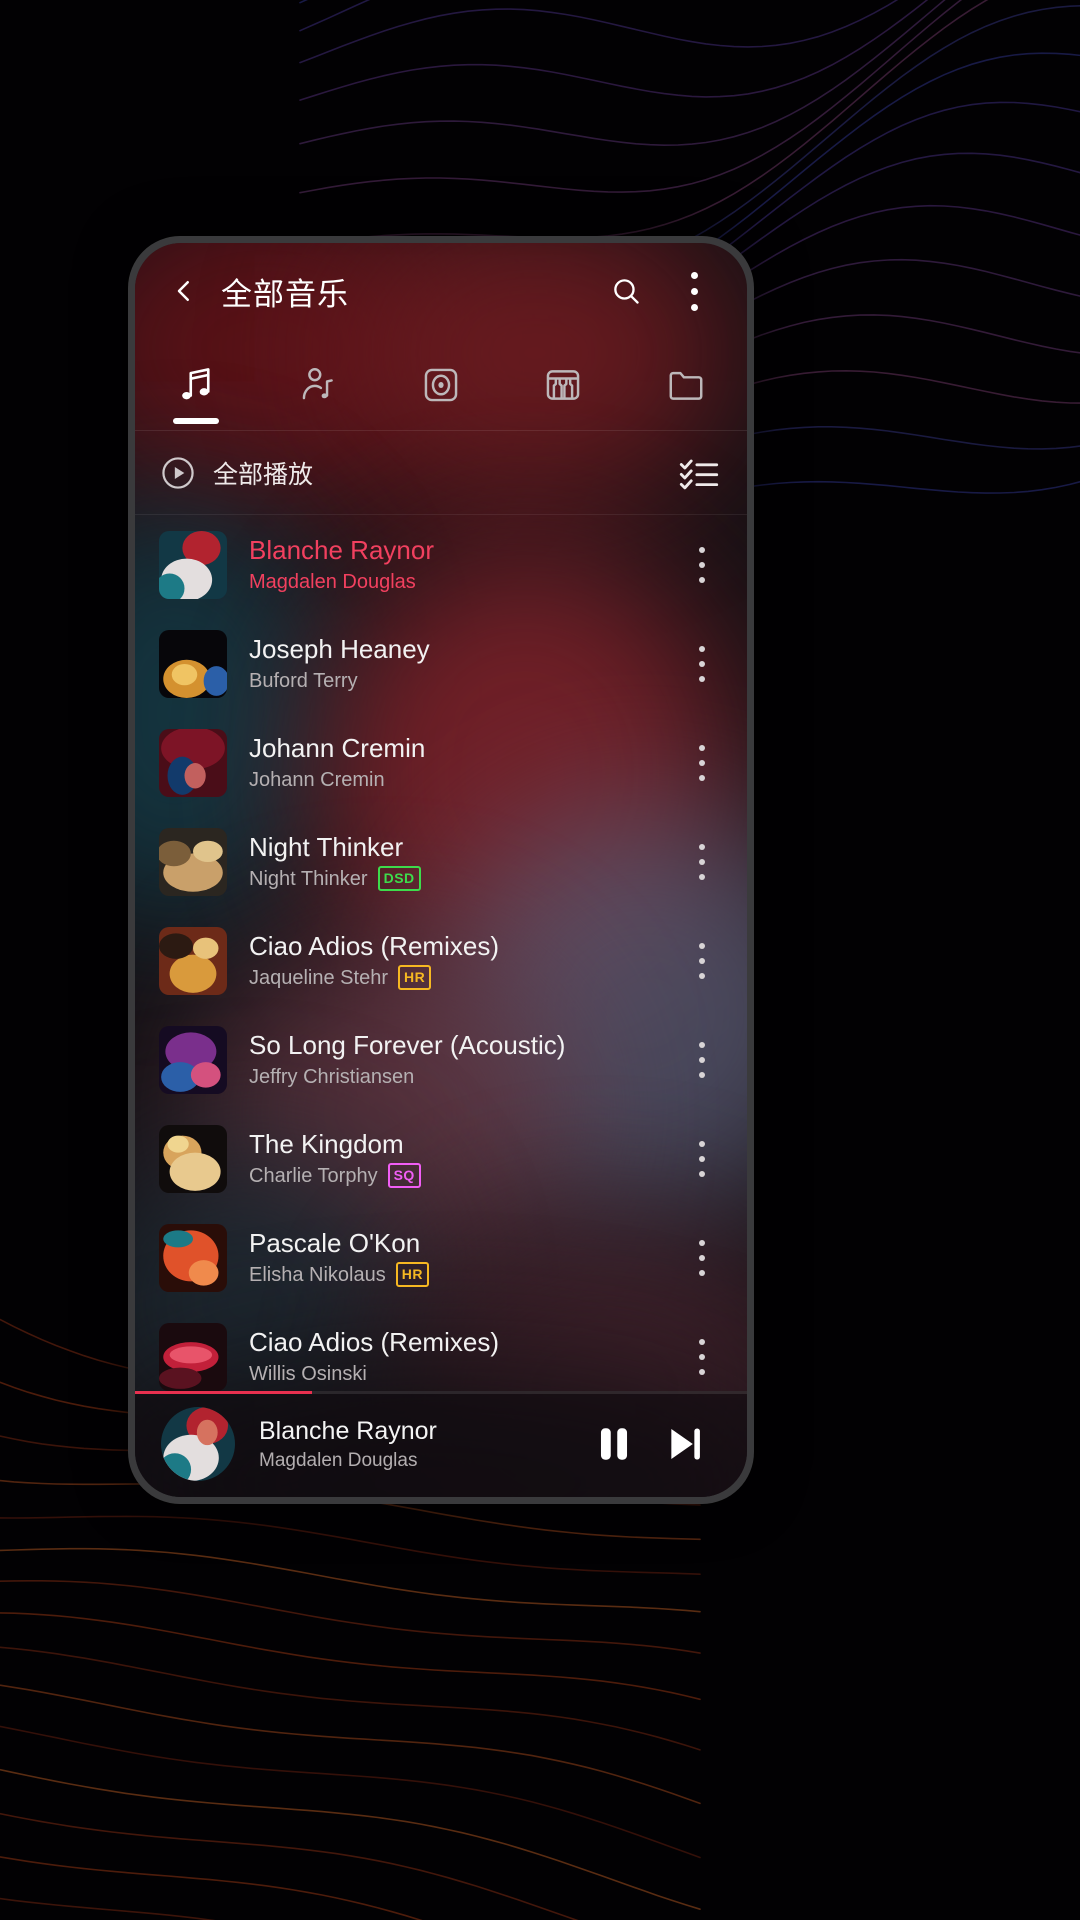 The height and width of the screenshot is (1920, 1080). I want to click on mini-player-info: Blanche Raynor Magdalen Douglas, so click(419, 1444).